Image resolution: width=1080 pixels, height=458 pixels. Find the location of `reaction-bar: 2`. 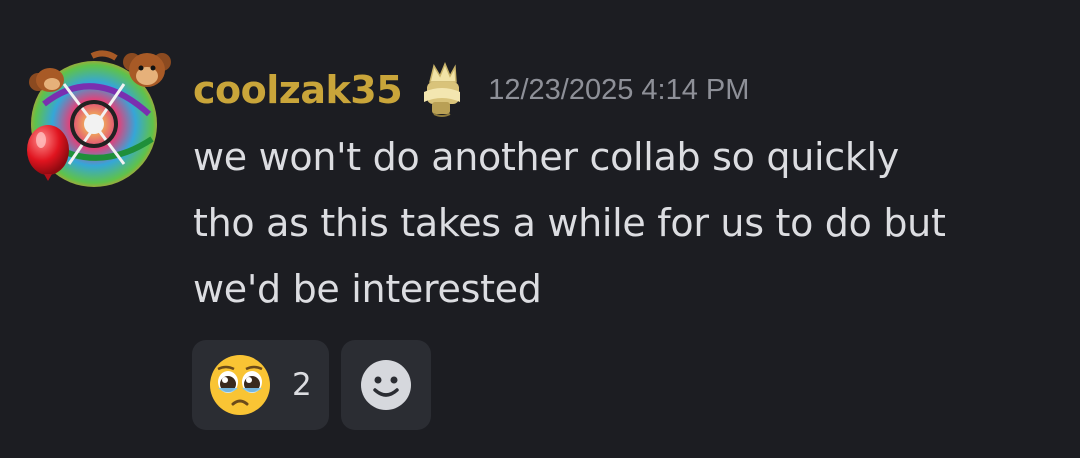

reaction-bar: 2 is located at coordinates (311, 385).